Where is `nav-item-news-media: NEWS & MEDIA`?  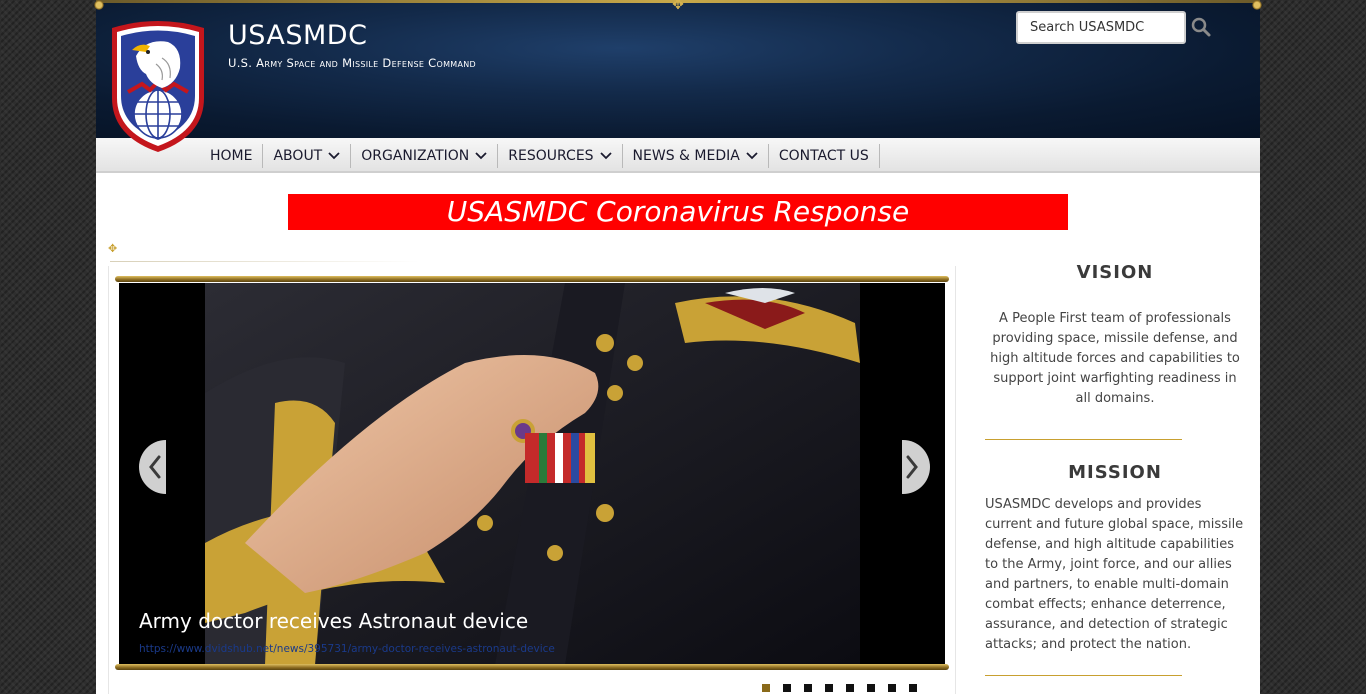 nav-item-news-media: NEWS & MEDIA is located at coordinates (696, 155).